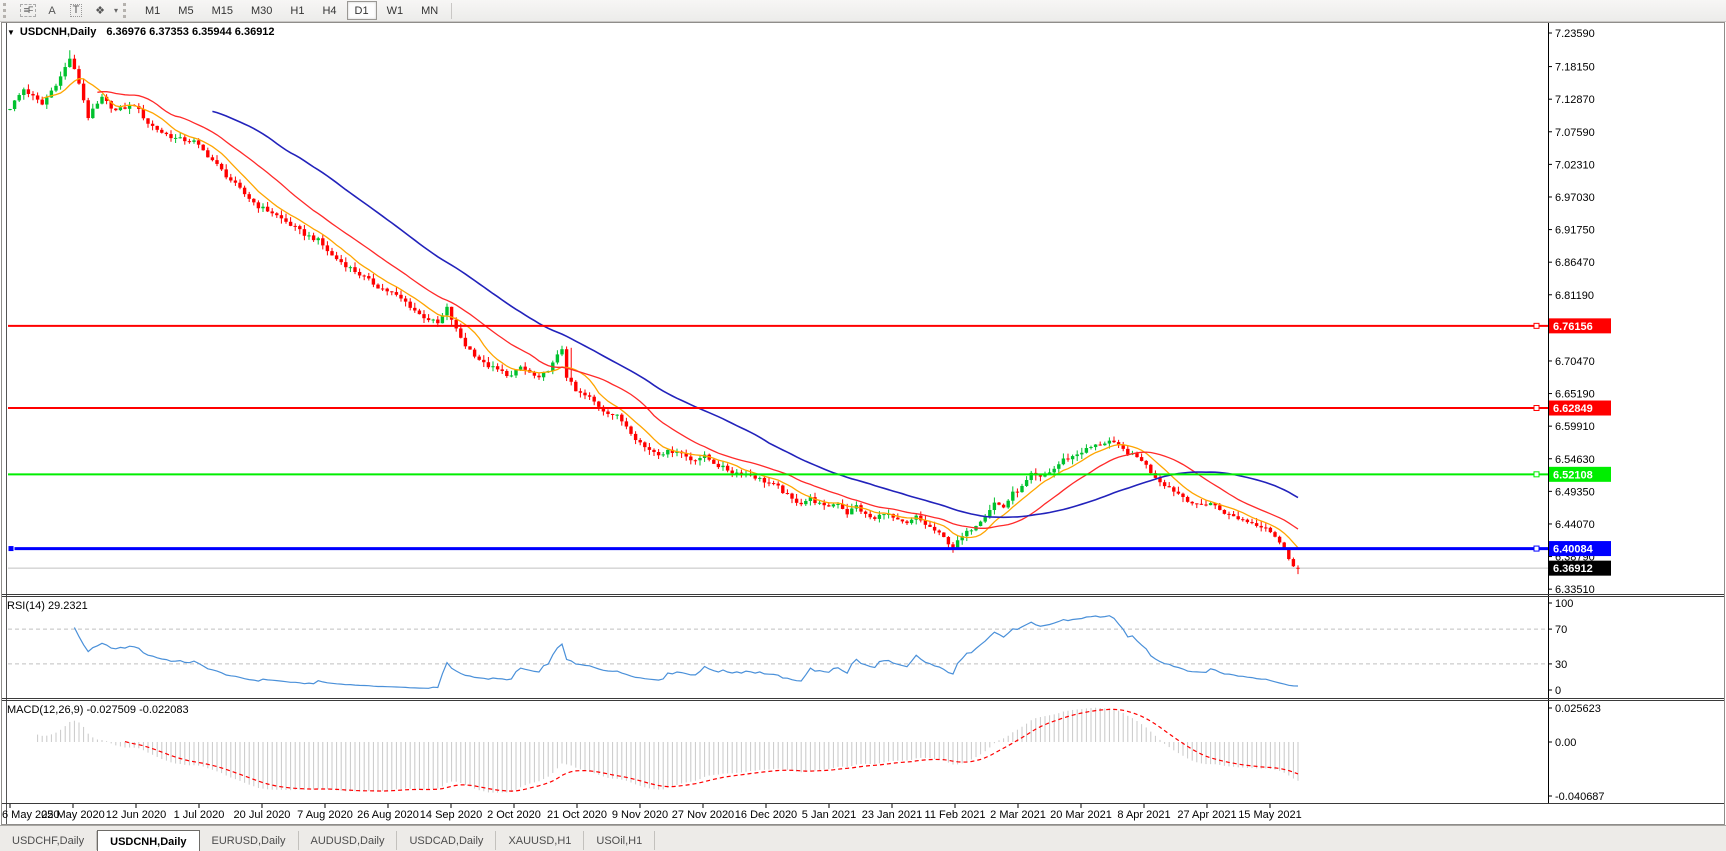 The height and width of the screenshot is (851, 1726). I want to click on svg-text: 12 Jun 2020, so click(136, 815).